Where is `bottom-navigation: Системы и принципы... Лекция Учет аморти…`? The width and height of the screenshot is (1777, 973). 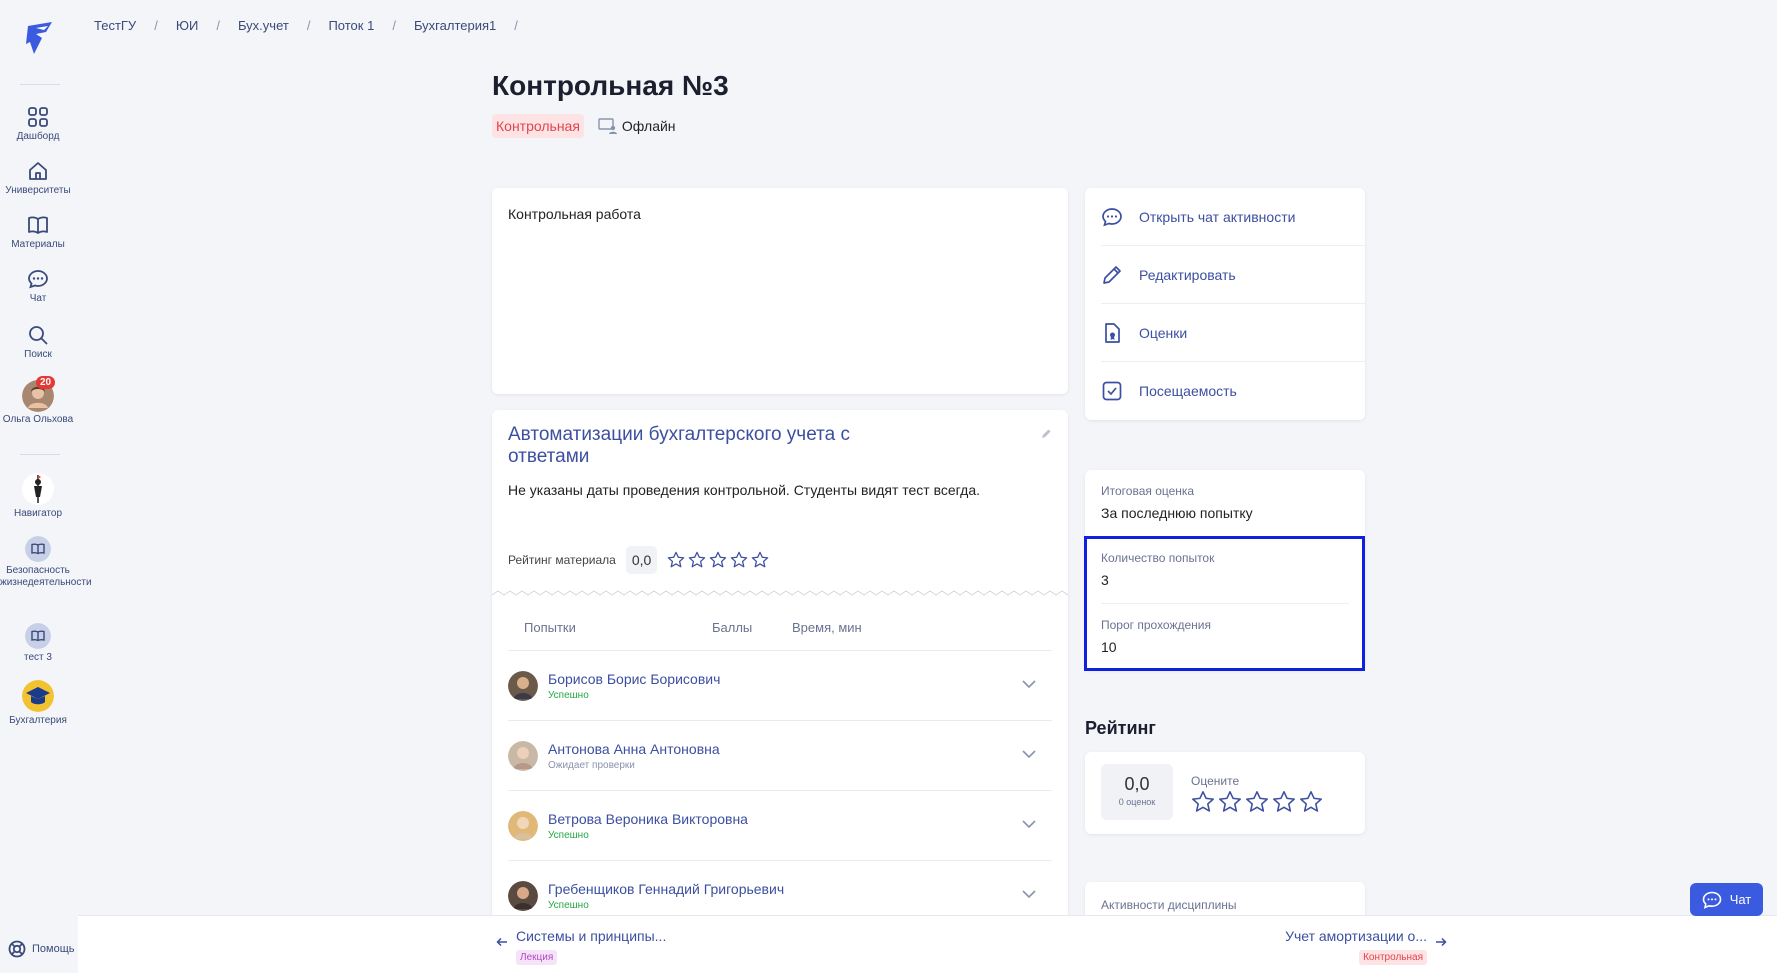
bottom-navigation: Системы и принципы... Лекция Учет аморти… is located at coordinates (927, 944).